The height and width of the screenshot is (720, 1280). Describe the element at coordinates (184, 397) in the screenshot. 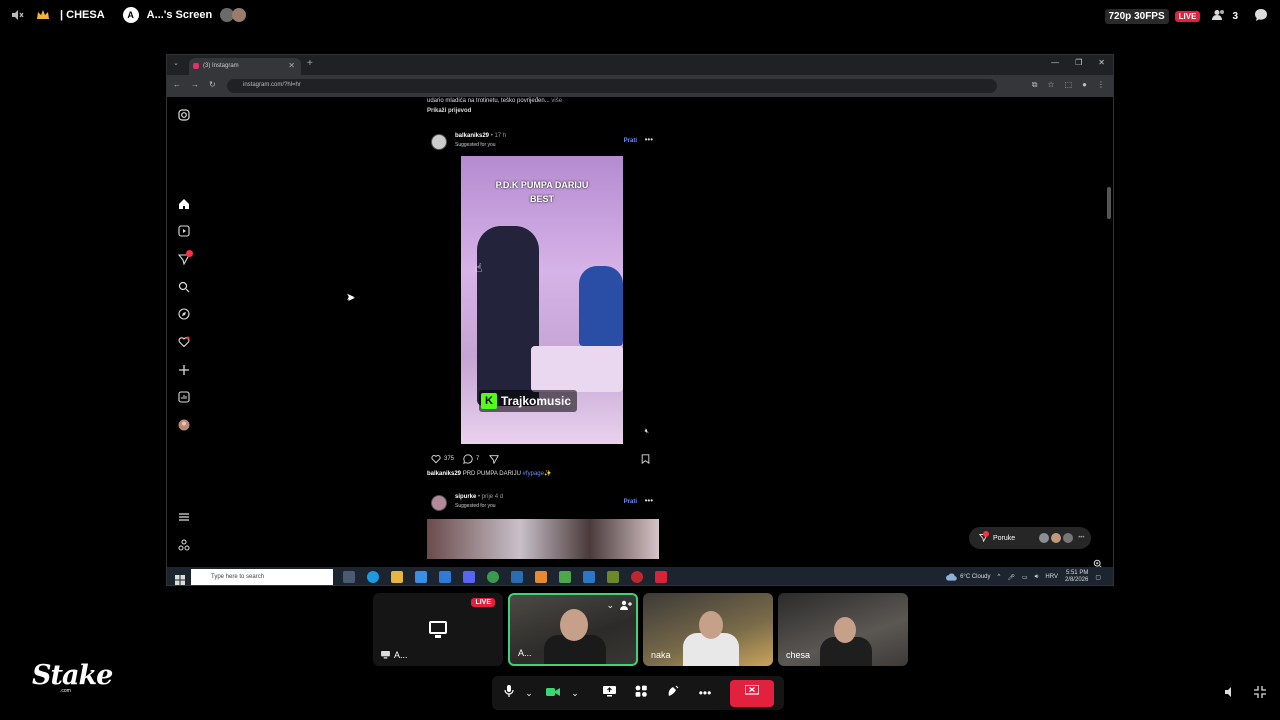

I see `dashboard-icon` at that location.